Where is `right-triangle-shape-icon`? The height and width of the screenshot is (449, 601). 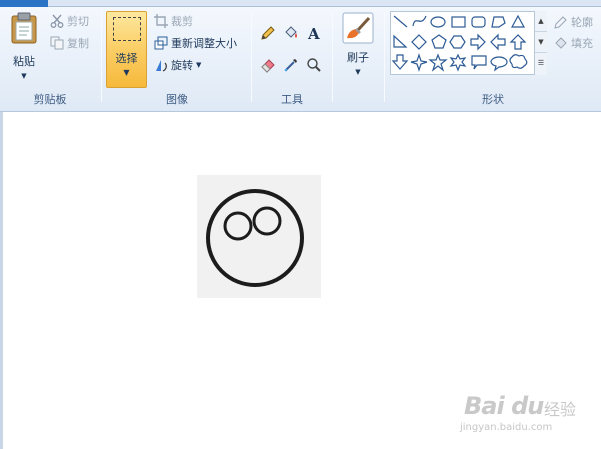 right-triangle-shape-icon is located at coordinates (400, 41).